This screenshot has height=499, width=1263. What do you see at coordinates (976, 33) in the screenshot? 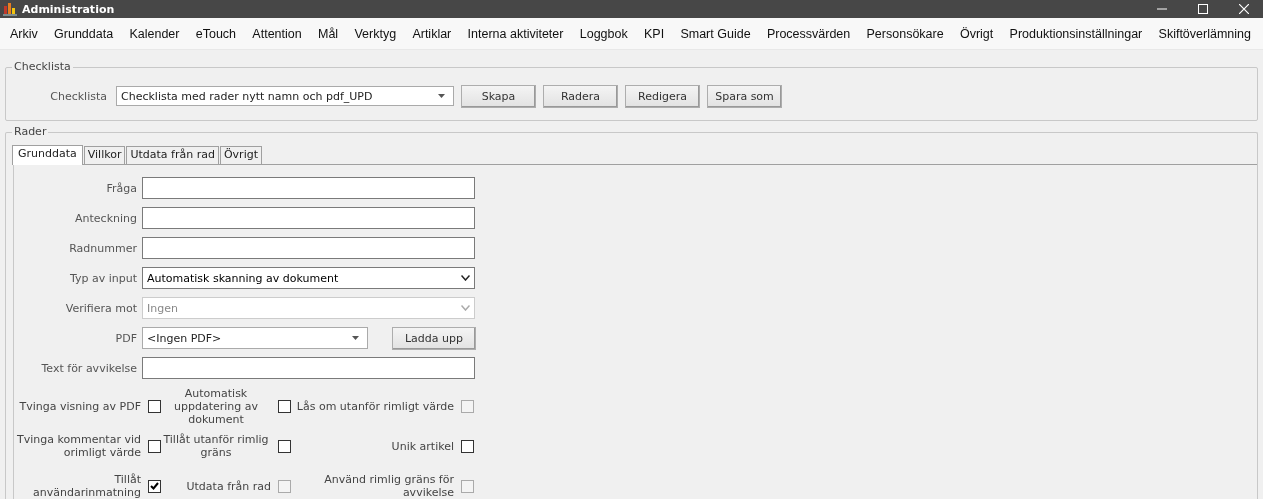
I see `menu-item: Övrigt` at bounding box center [976, 33].